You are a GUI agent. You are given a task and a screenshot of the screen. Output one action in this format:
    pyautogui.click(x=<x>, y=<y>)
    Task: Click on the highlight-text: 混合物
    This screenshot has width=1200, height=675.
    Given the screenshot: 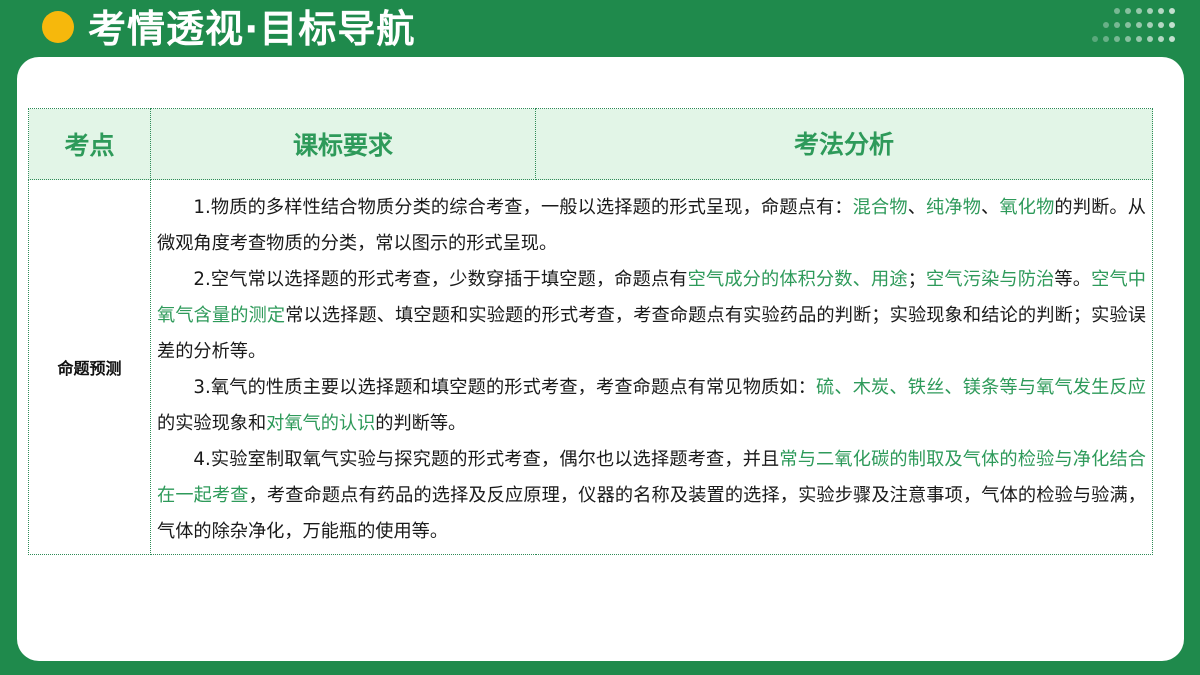 What is the action you would take?
    pyautogui.click(x=880, y=207)
    